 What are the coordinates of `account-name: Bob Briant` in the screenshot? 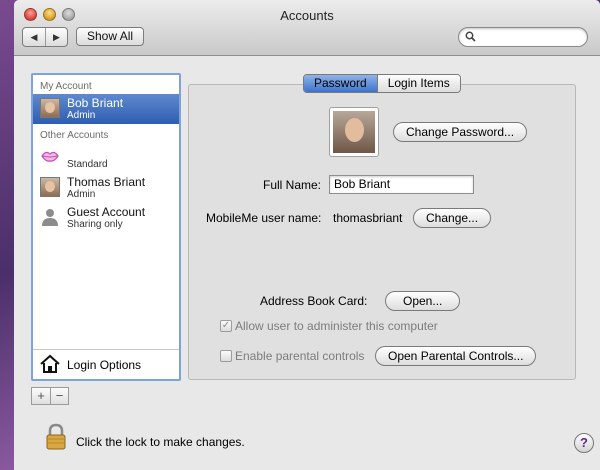 It's located at (95, 103).